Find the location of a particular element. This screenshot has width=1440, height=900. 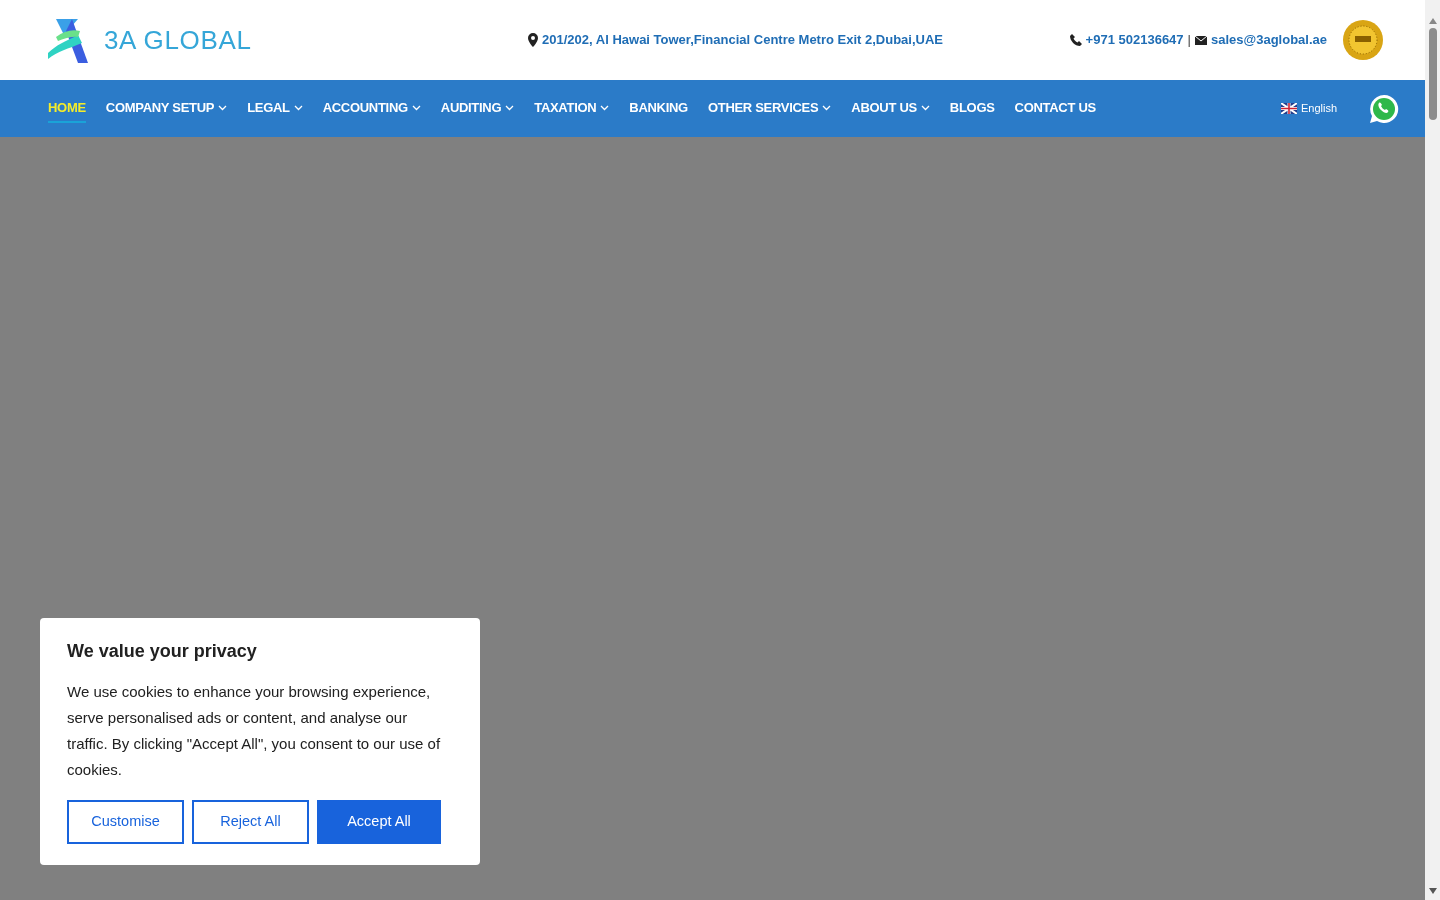

nav-item: ABOUT US is located at coordinates (890, 108).